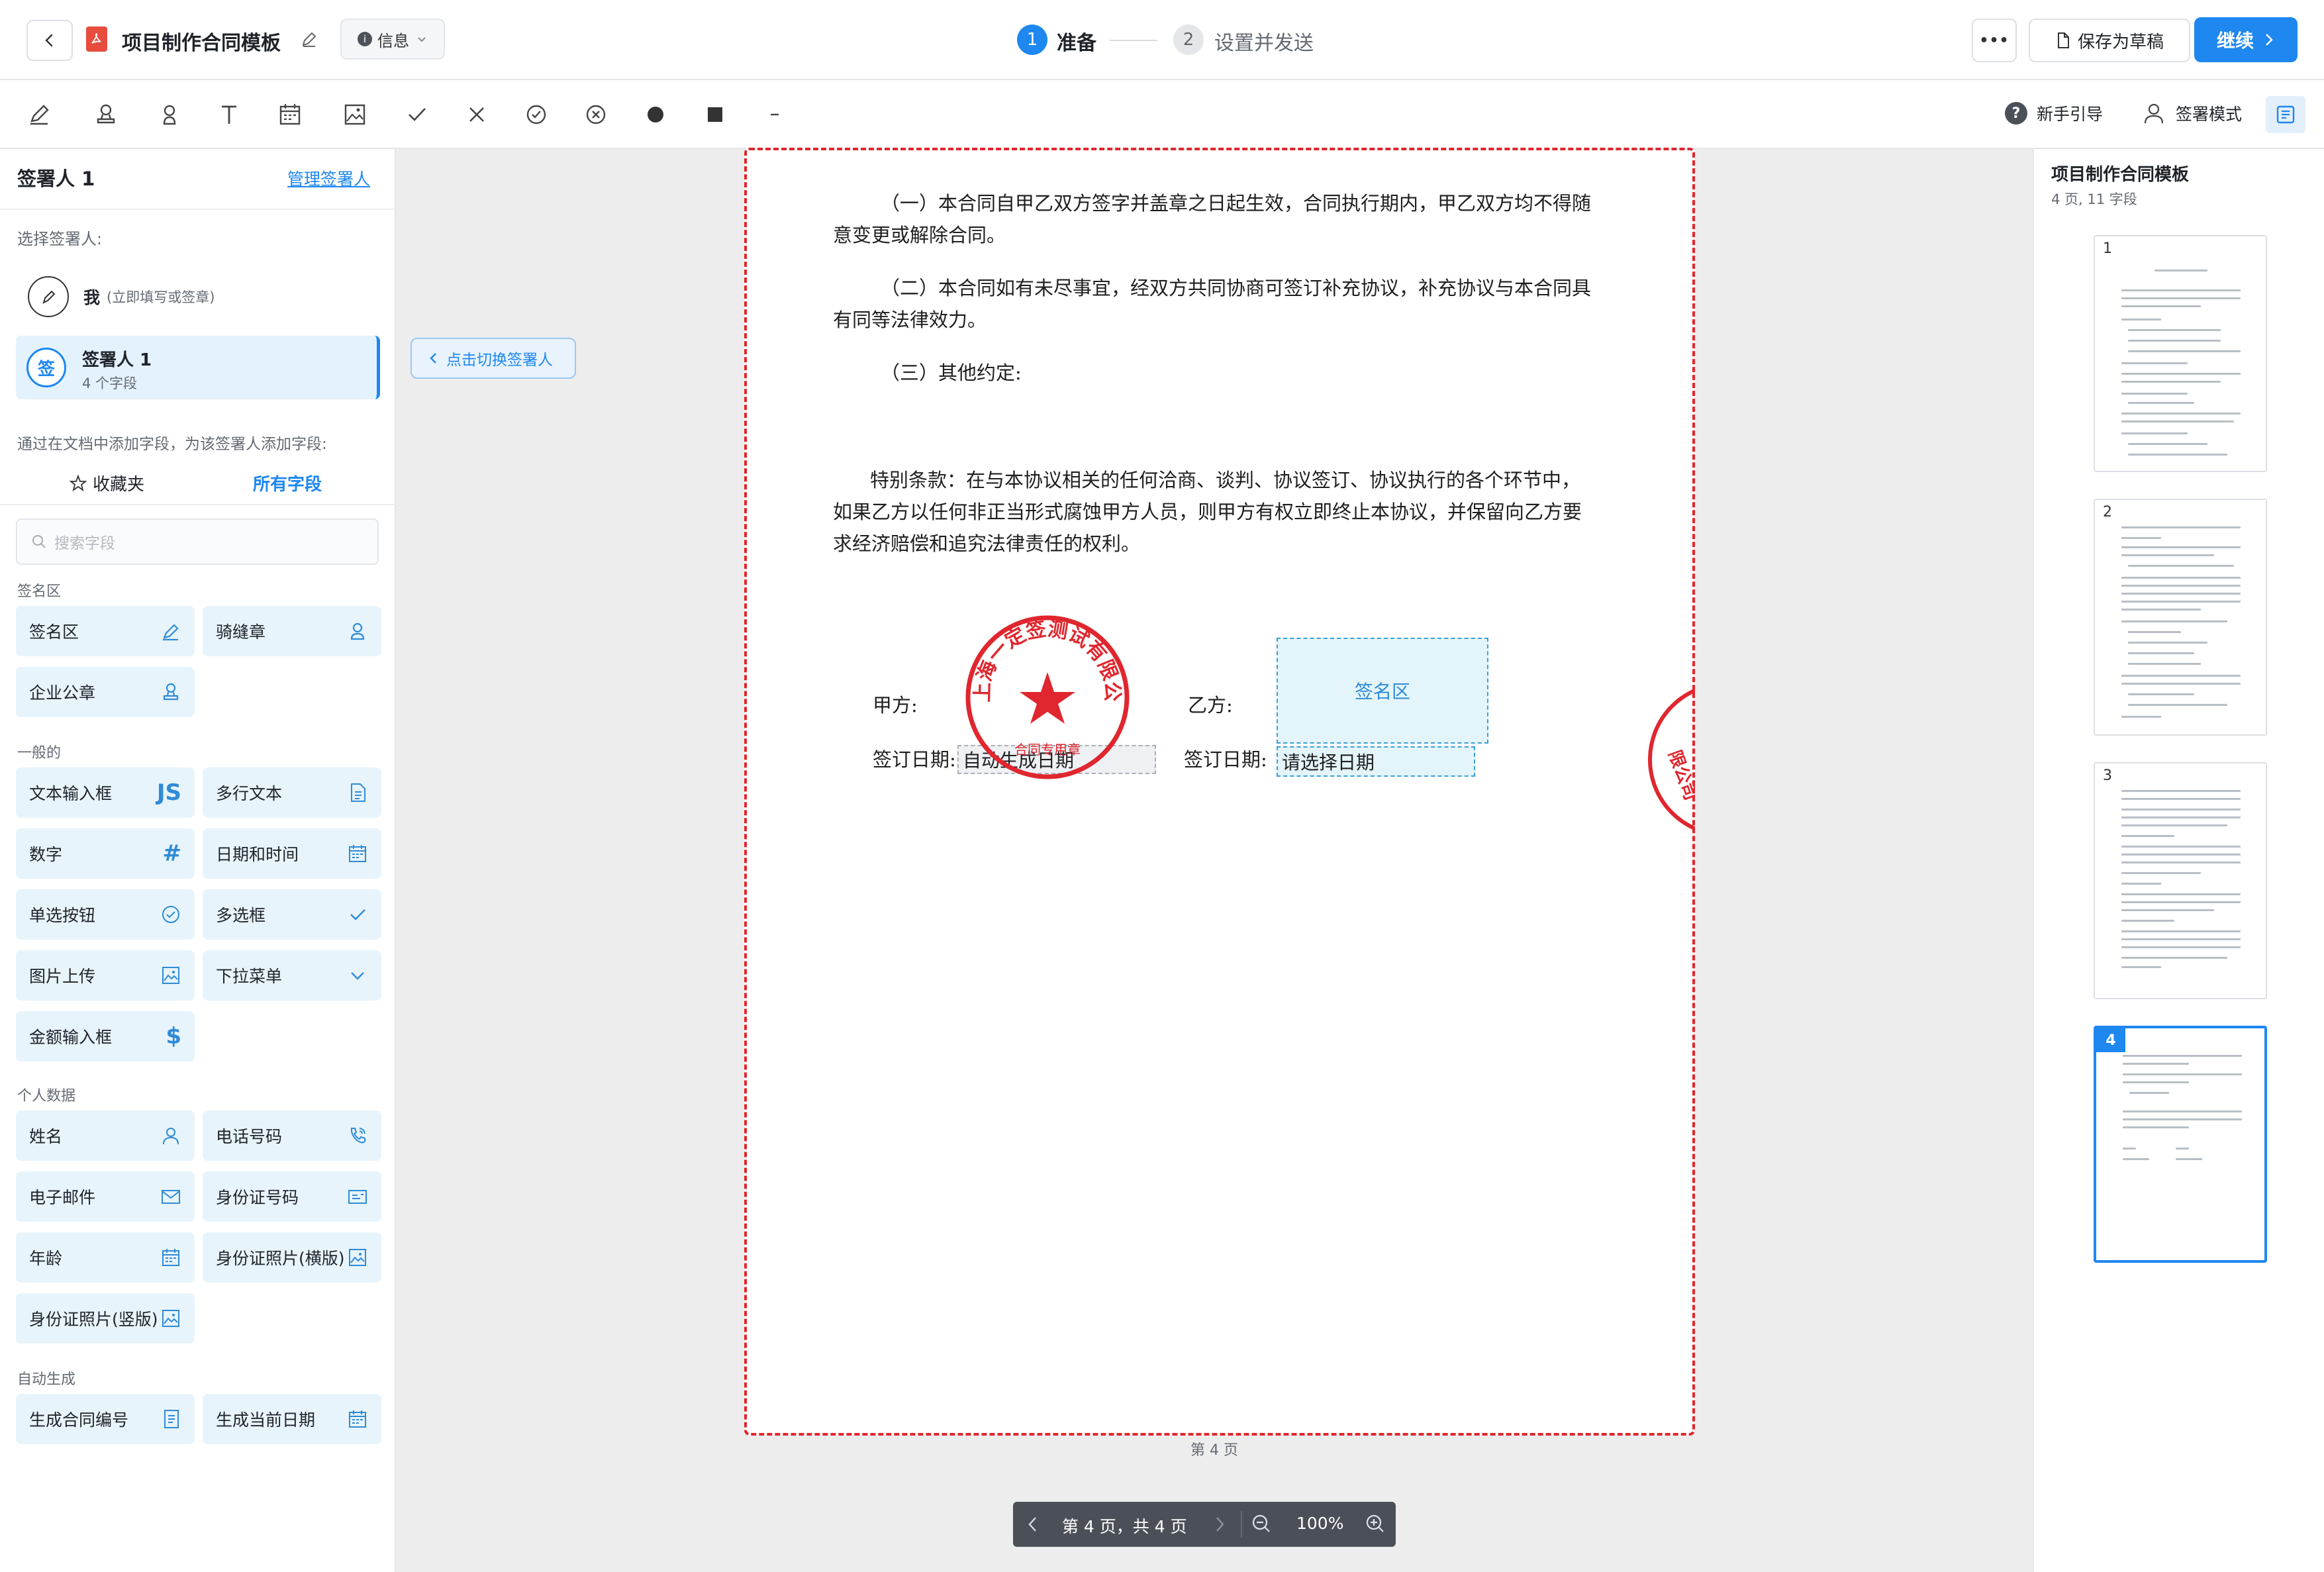  Describe the element at coordinates (106, 1196) in the screenshot. I see `field-email: 电子邮件` at that location.